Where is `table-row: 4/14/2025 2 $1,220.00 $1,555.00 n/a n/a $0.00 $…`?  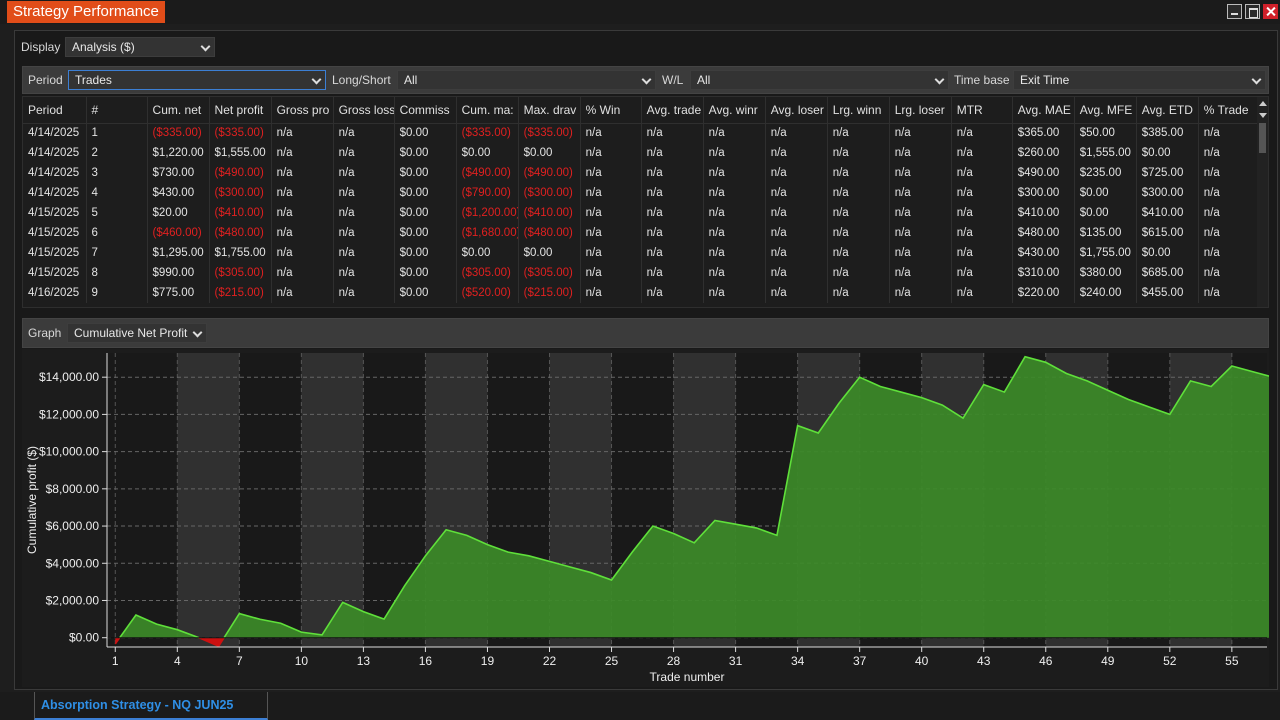
table-row: 4/14/2025 2 $1,220.00 $1,555.00 n/a n/a $0.00 $… is located at coordinates (641, 153).